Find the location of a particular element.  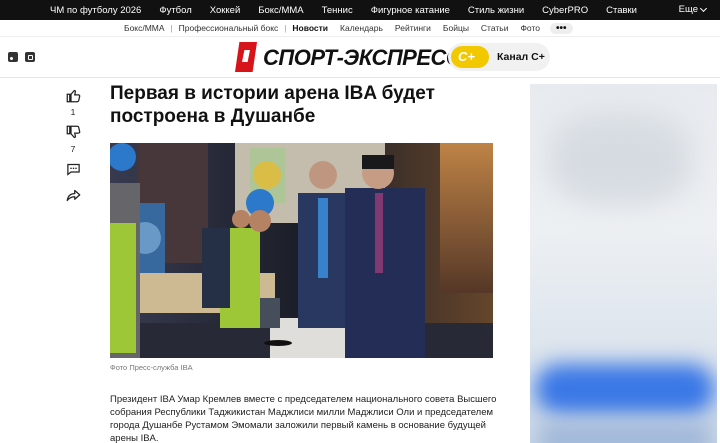

site-logo: СПОРТ-ЭКСПРЕСС is located at coordinates (362, 58).